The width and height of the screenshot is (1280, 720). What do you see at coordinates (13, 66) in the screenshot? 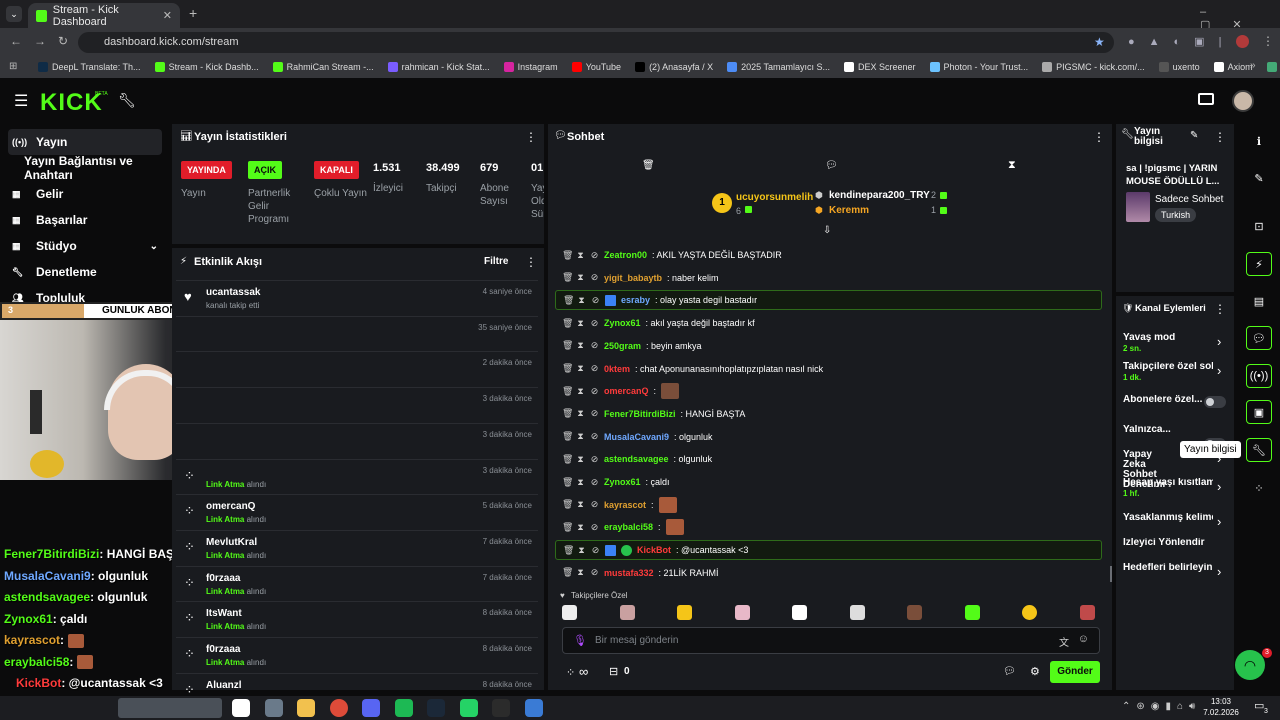
I see `apps-grid-icon: ⊞` at bounding box center [13, 66].